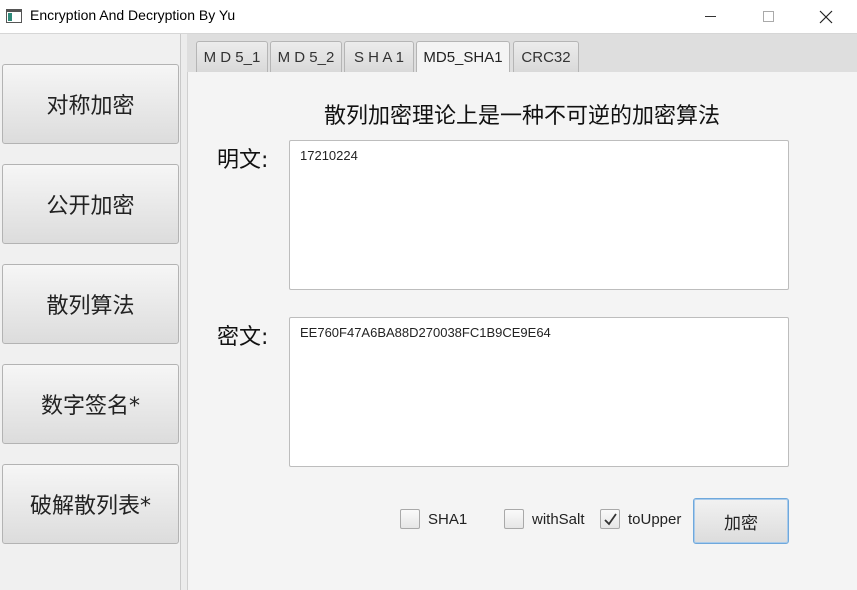  I want to click on minimize-icon, so click(710, 16).